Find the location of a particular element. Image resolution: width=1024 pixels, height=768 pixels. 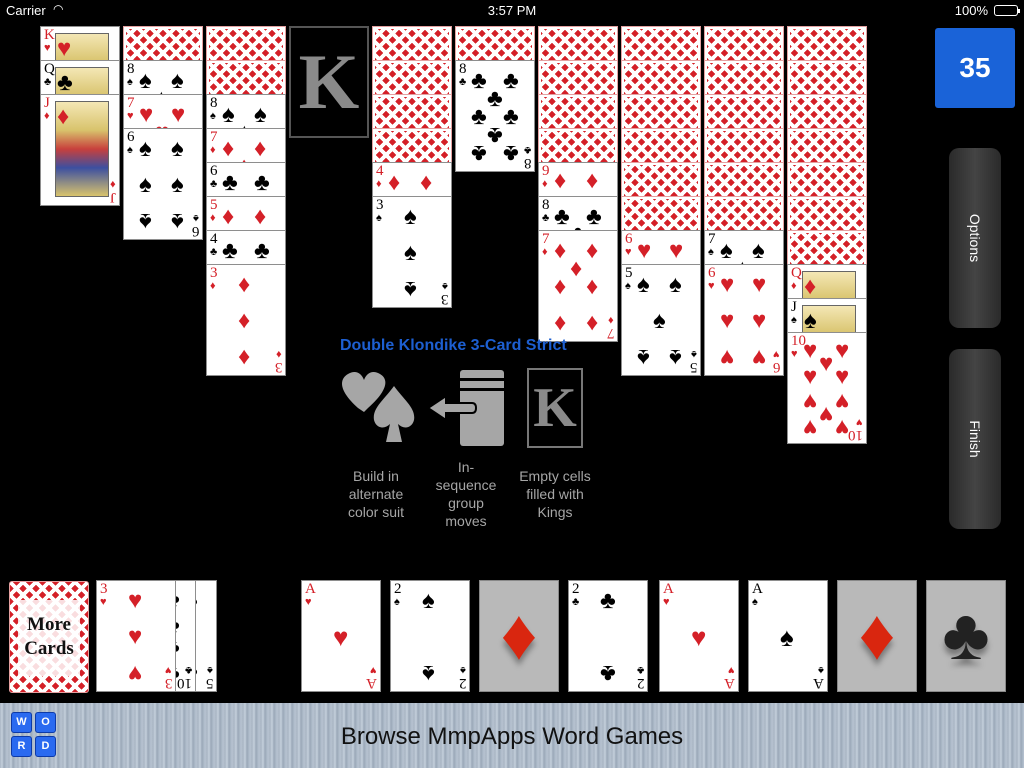

tableau-card: 8♣♣♣♣♣♣♣♣♣8♣ is located at coordinates (495, 116).